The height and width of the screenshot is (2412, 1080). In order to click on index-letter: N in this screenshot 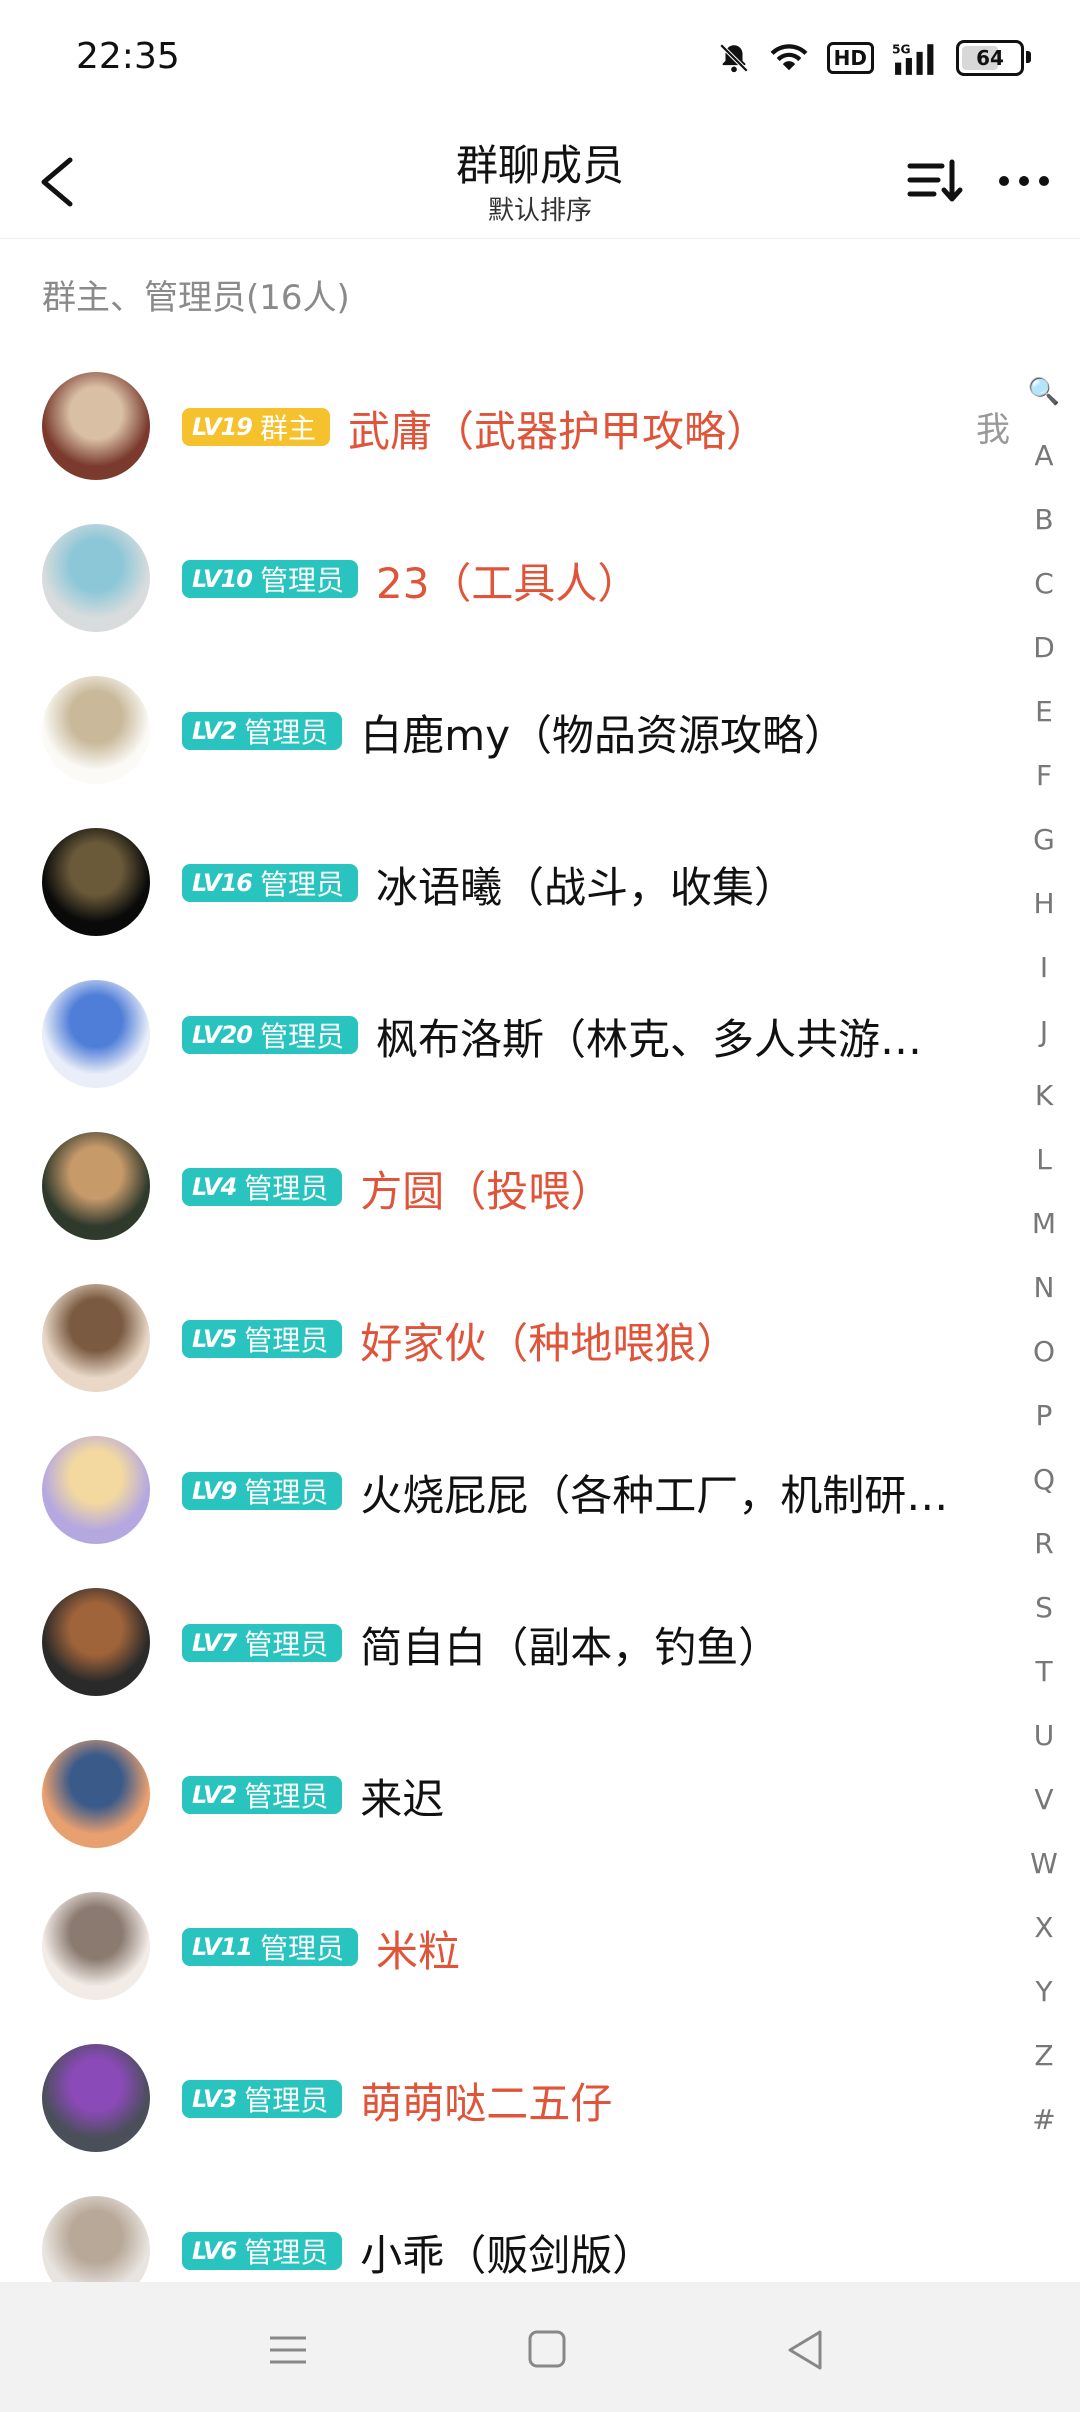, I will do `click(1044, 1288)`.